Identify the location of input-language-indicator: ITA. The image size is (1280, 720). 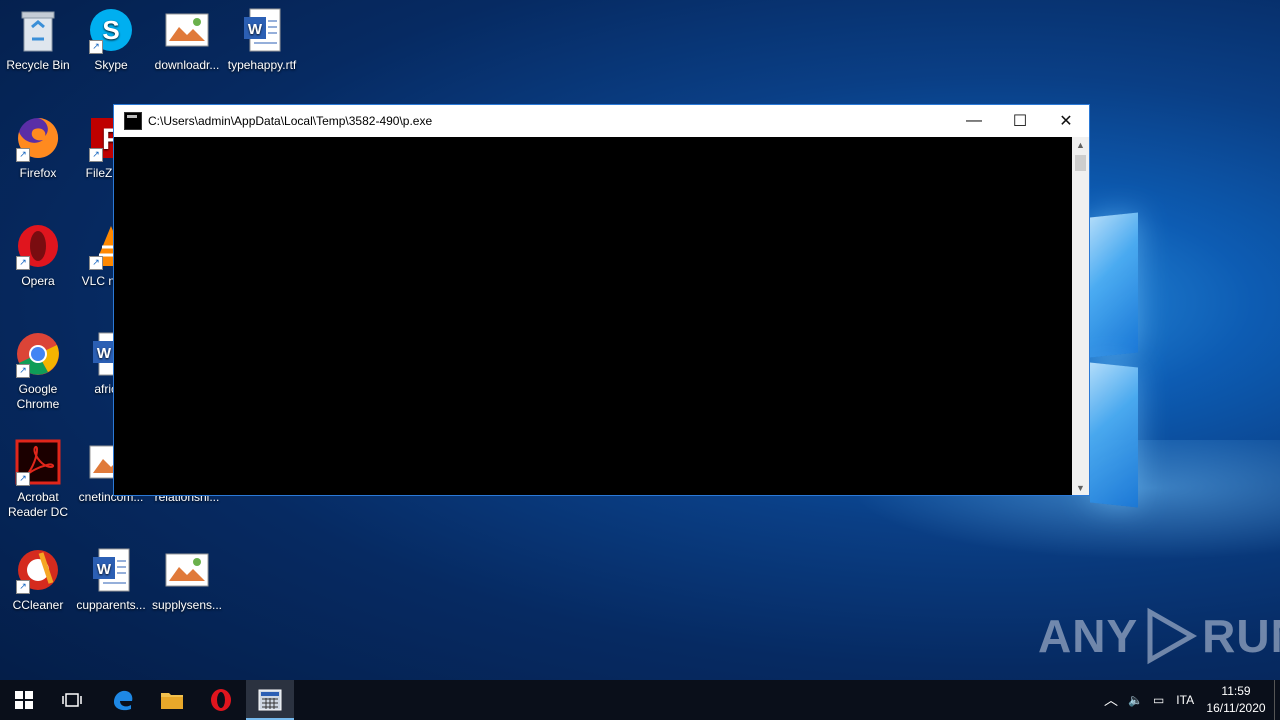
(1185, 700).